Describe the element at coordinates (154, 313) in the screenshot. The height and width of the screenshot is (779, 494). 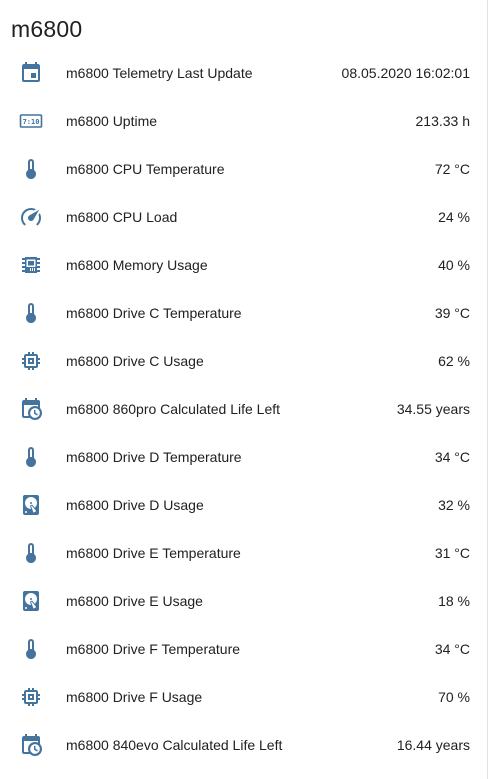
I see `entity-label: m6800 Drive C Temperature` at that location.